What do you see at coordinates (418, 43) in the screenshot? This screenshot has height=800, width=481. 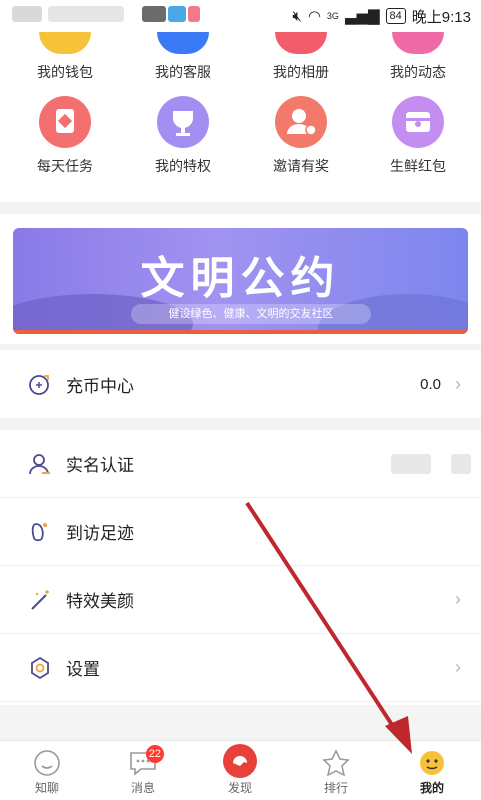 I see `moments-icon` at bounding box center [418, 43].